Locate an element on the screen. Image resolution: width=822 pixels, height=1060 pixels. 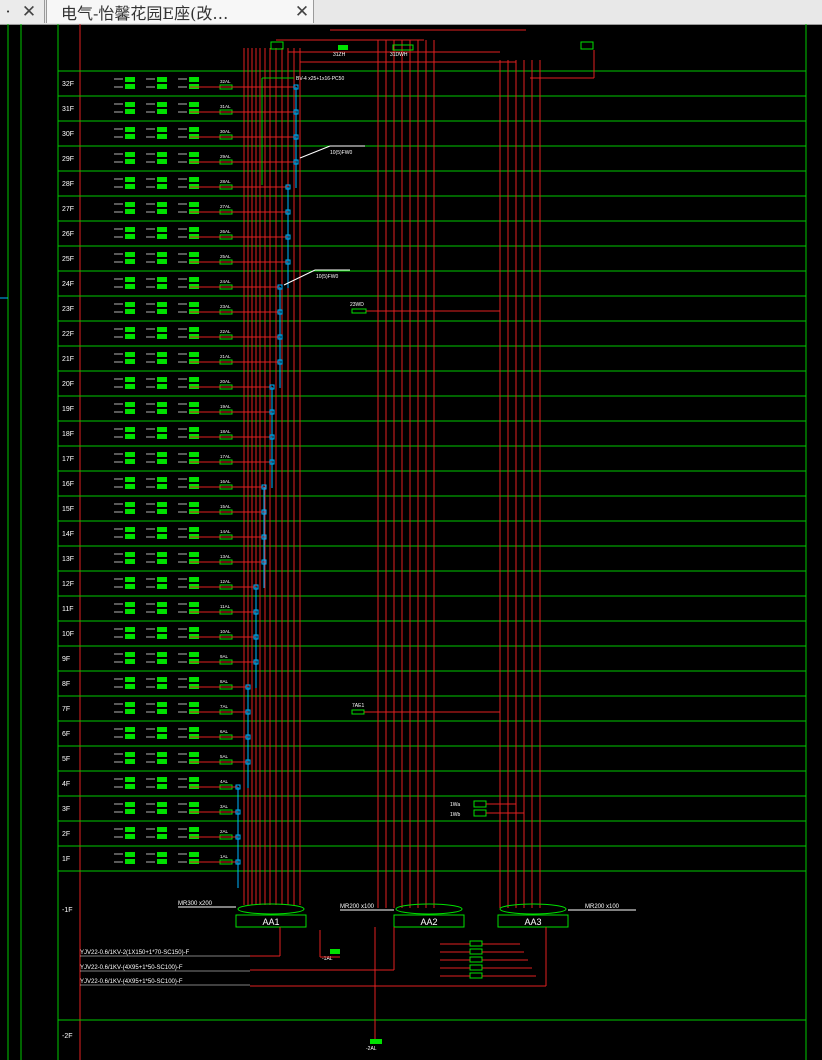
floor-panel-label: 13AL is located at coordinates (225, 556).